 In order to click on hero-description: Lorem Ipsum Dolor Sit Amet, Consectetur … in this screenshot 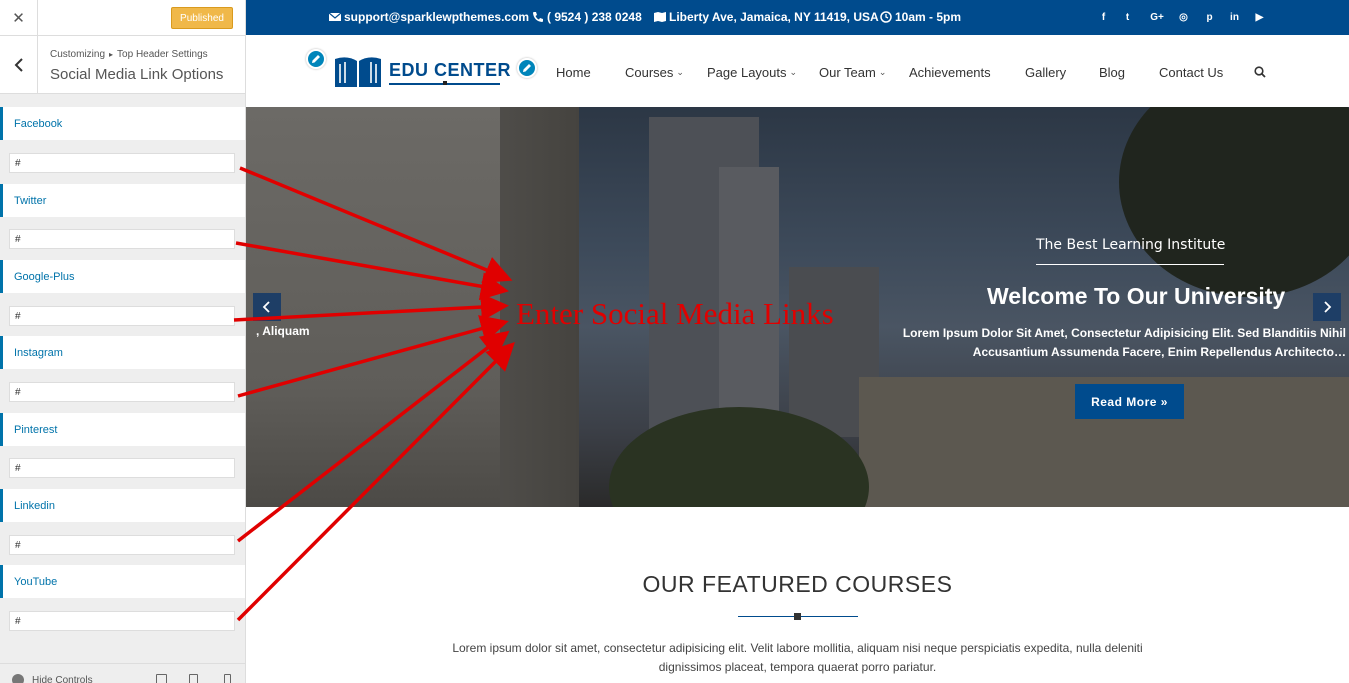, I will do `click(1124, 342)`.